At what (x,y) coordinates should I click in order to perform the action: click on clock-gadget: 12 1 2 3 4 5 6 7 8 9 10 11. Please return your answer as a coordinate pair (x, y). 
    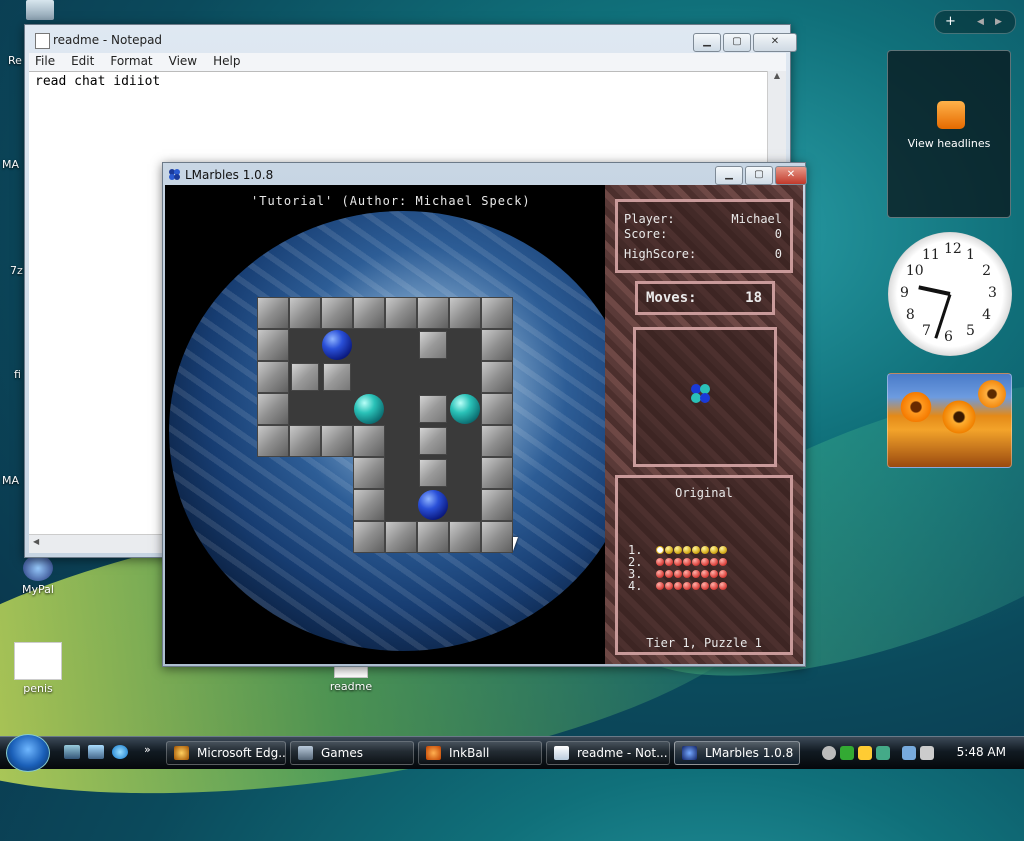
    Looking at the image, I should click on (950, 294).